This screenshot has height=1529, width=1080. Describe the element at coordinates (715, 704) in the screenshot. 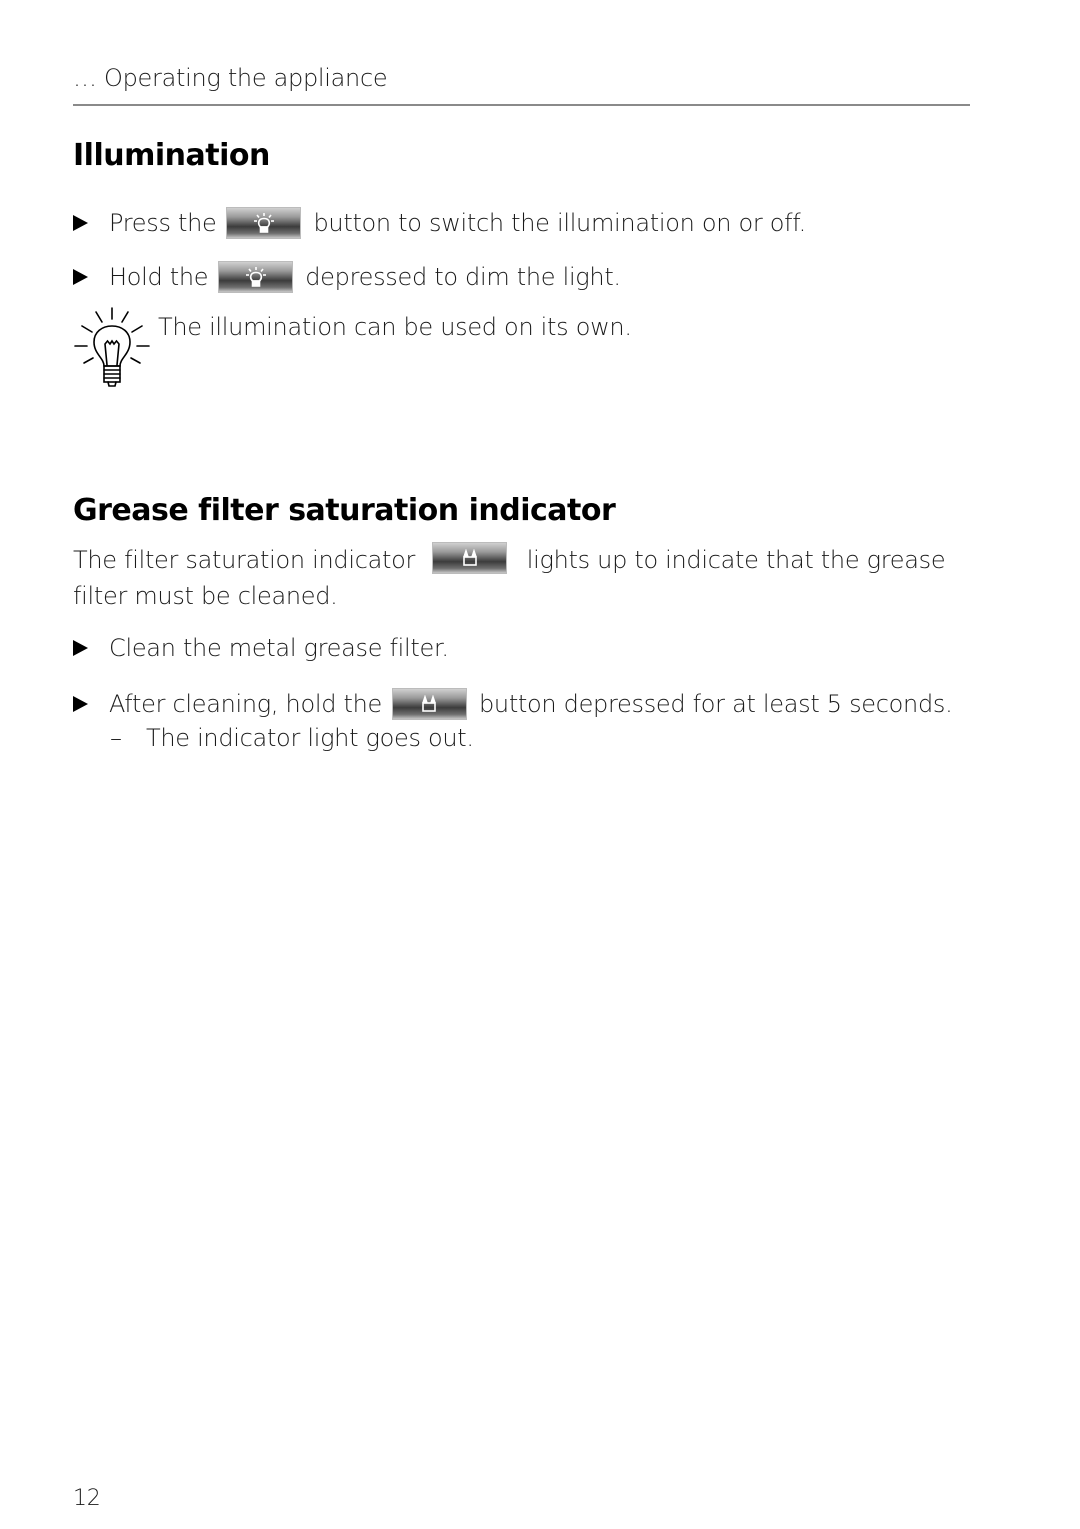

I see `step-text-after: button depressed for at least 5 seconds.` at that location.